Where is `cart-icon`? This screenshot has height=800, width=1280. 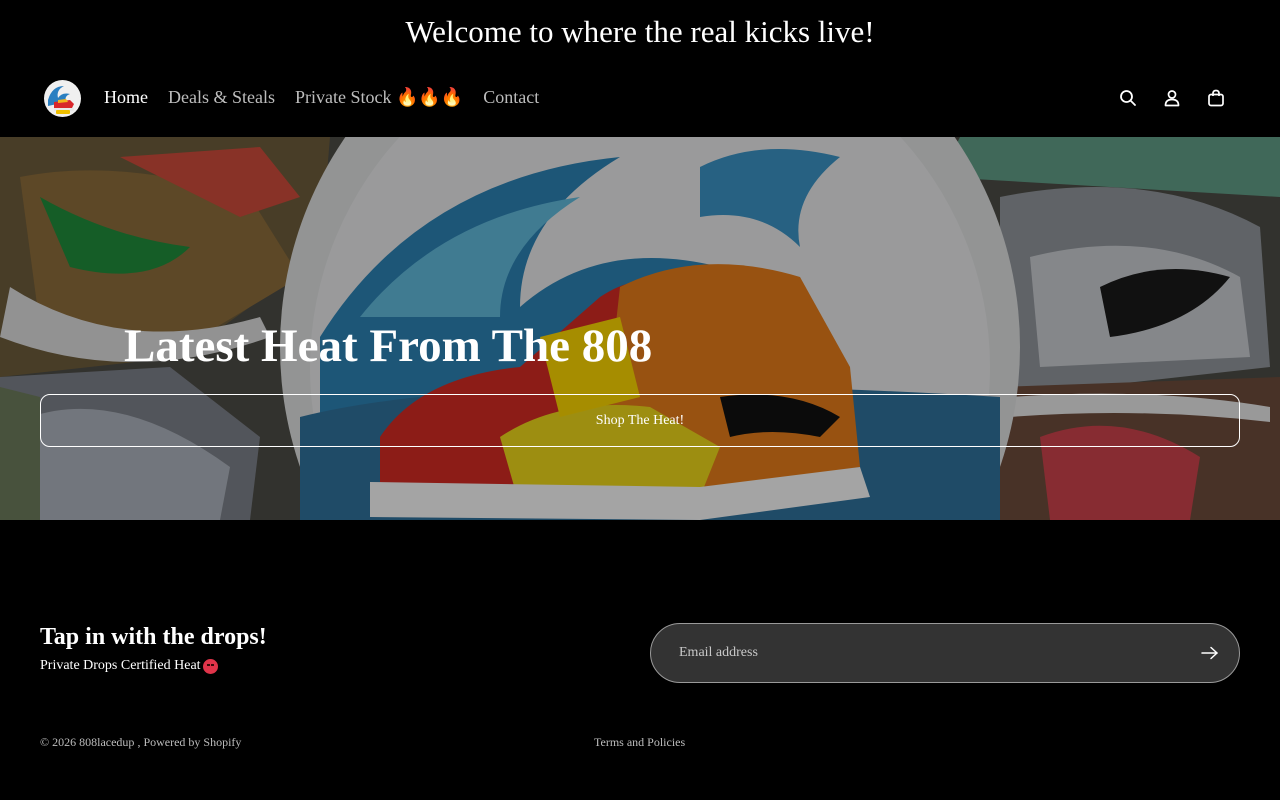 cart-icon is located at coordinates (1216, 98).